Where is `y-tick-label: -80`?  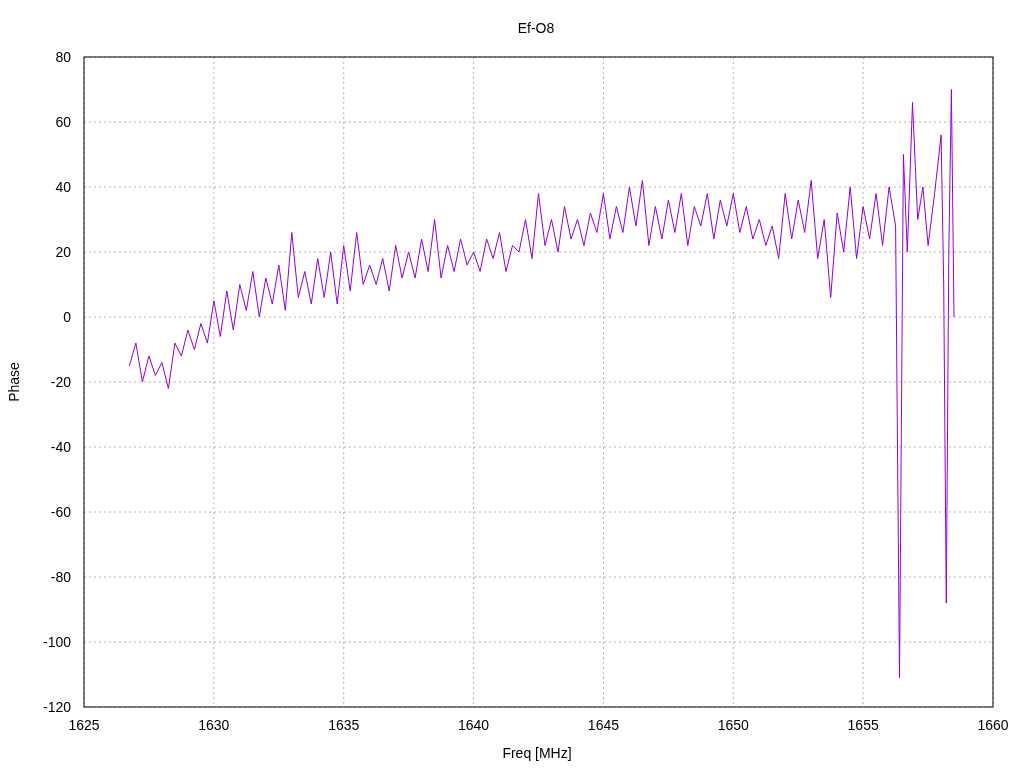
y-tick-label: -80 is located at coordinates (60, 577).